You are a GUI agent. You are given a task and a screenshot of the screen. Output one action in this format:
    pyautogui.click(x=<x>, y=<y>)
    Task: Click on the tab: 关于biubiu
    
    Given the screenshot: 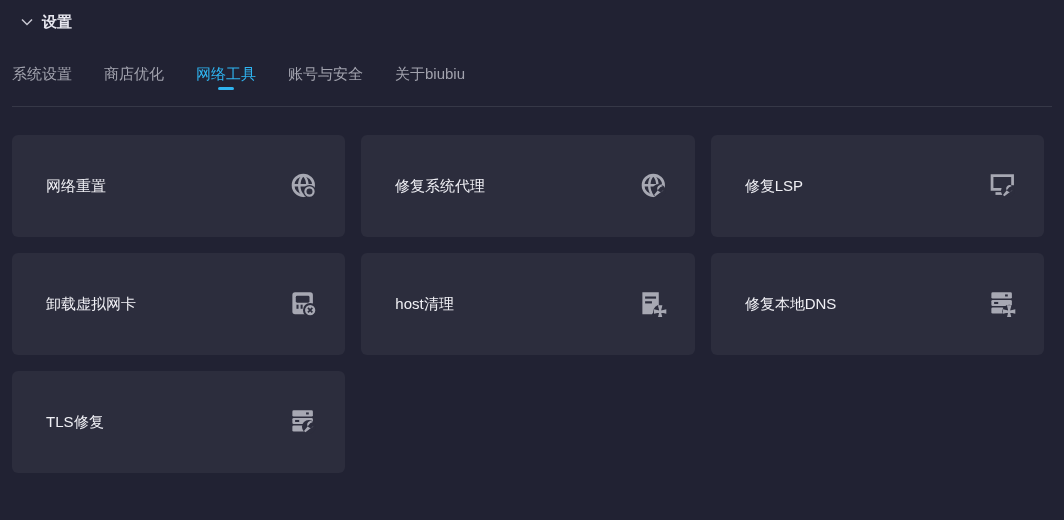 What is the action you would take?
    pyautogui.click(x=430, y=74)
    